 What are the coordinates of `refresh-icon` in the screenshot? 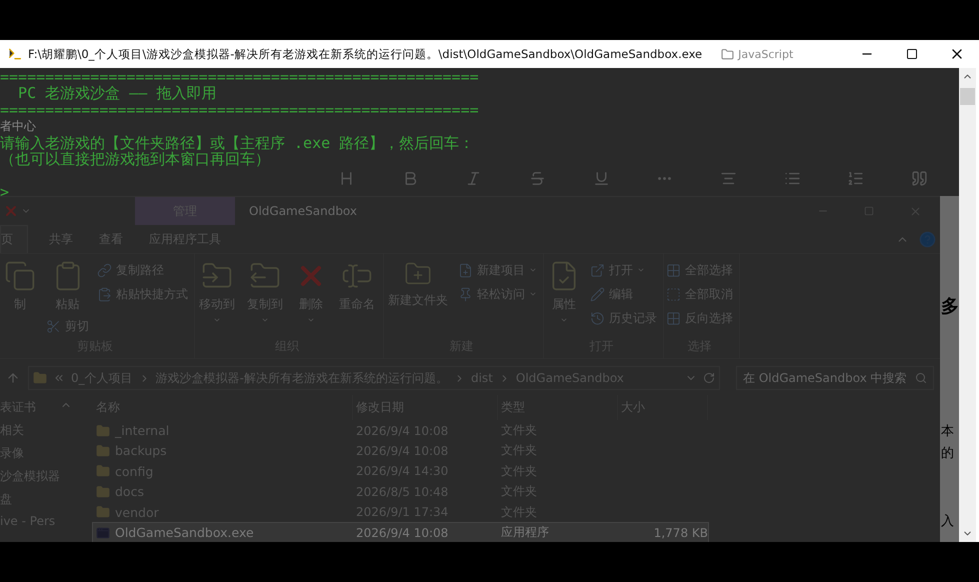 It's located at (709, 378).